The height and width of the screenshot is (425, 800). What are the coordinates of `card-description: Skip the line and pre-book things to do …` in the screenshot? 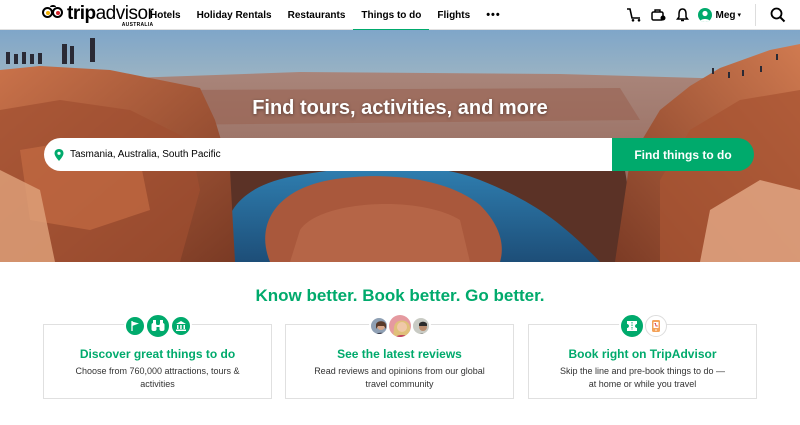 It's located at (642, 377).